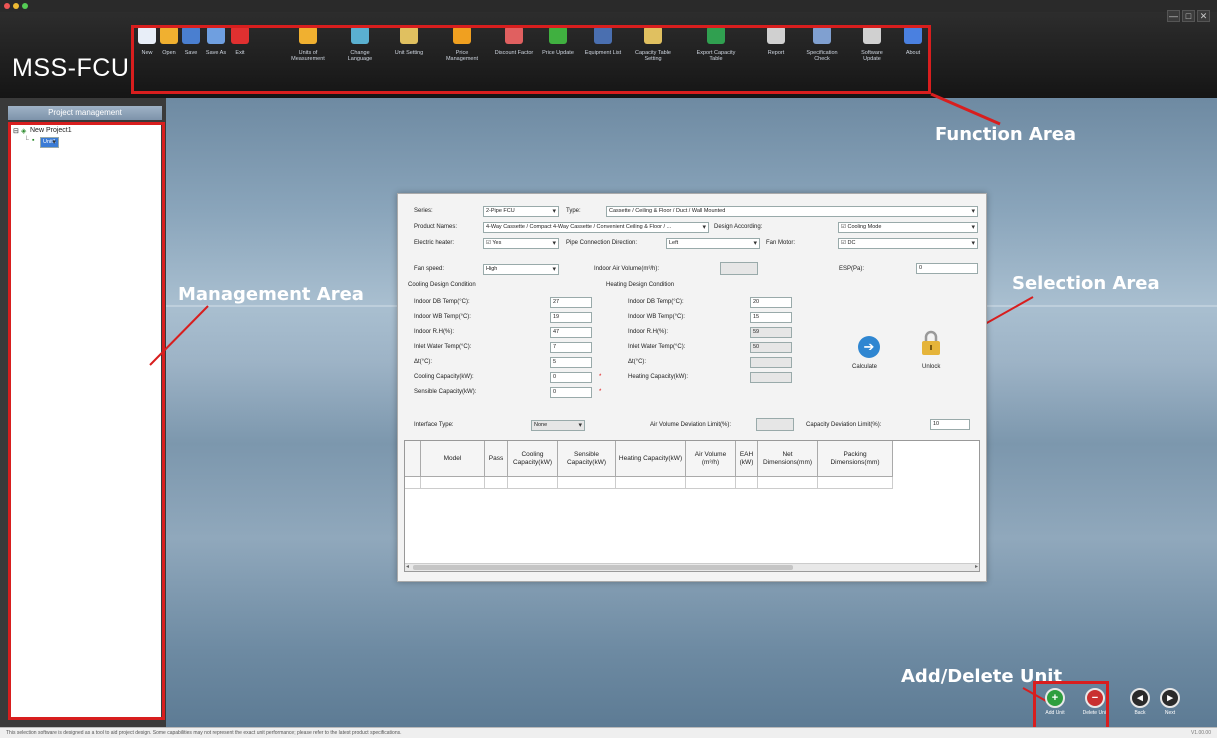  What do you see at coordinates (771, 317) in the screenshot?
I see `heating-row-input: 15` at bounding box center [771, 317].